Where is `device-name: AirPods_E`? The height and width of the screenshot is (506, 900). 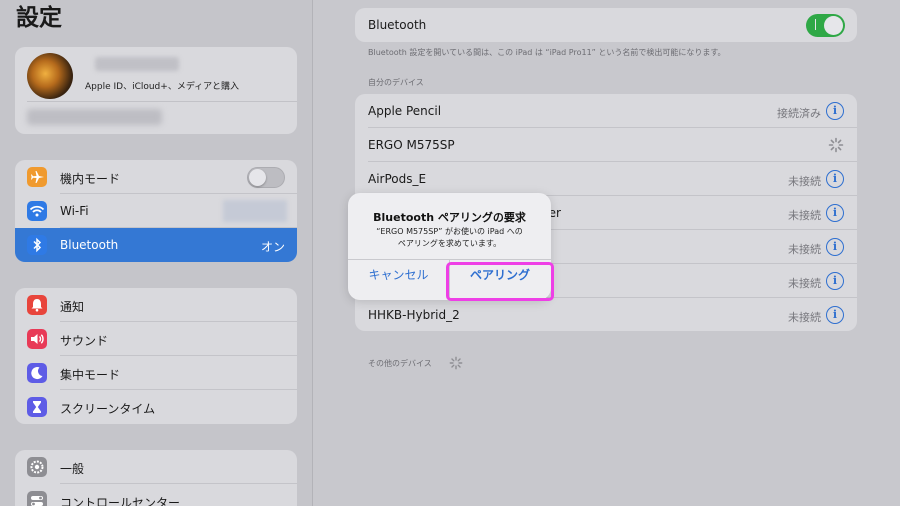
device-name: AirPods_E is located at coordinates (397, 179).